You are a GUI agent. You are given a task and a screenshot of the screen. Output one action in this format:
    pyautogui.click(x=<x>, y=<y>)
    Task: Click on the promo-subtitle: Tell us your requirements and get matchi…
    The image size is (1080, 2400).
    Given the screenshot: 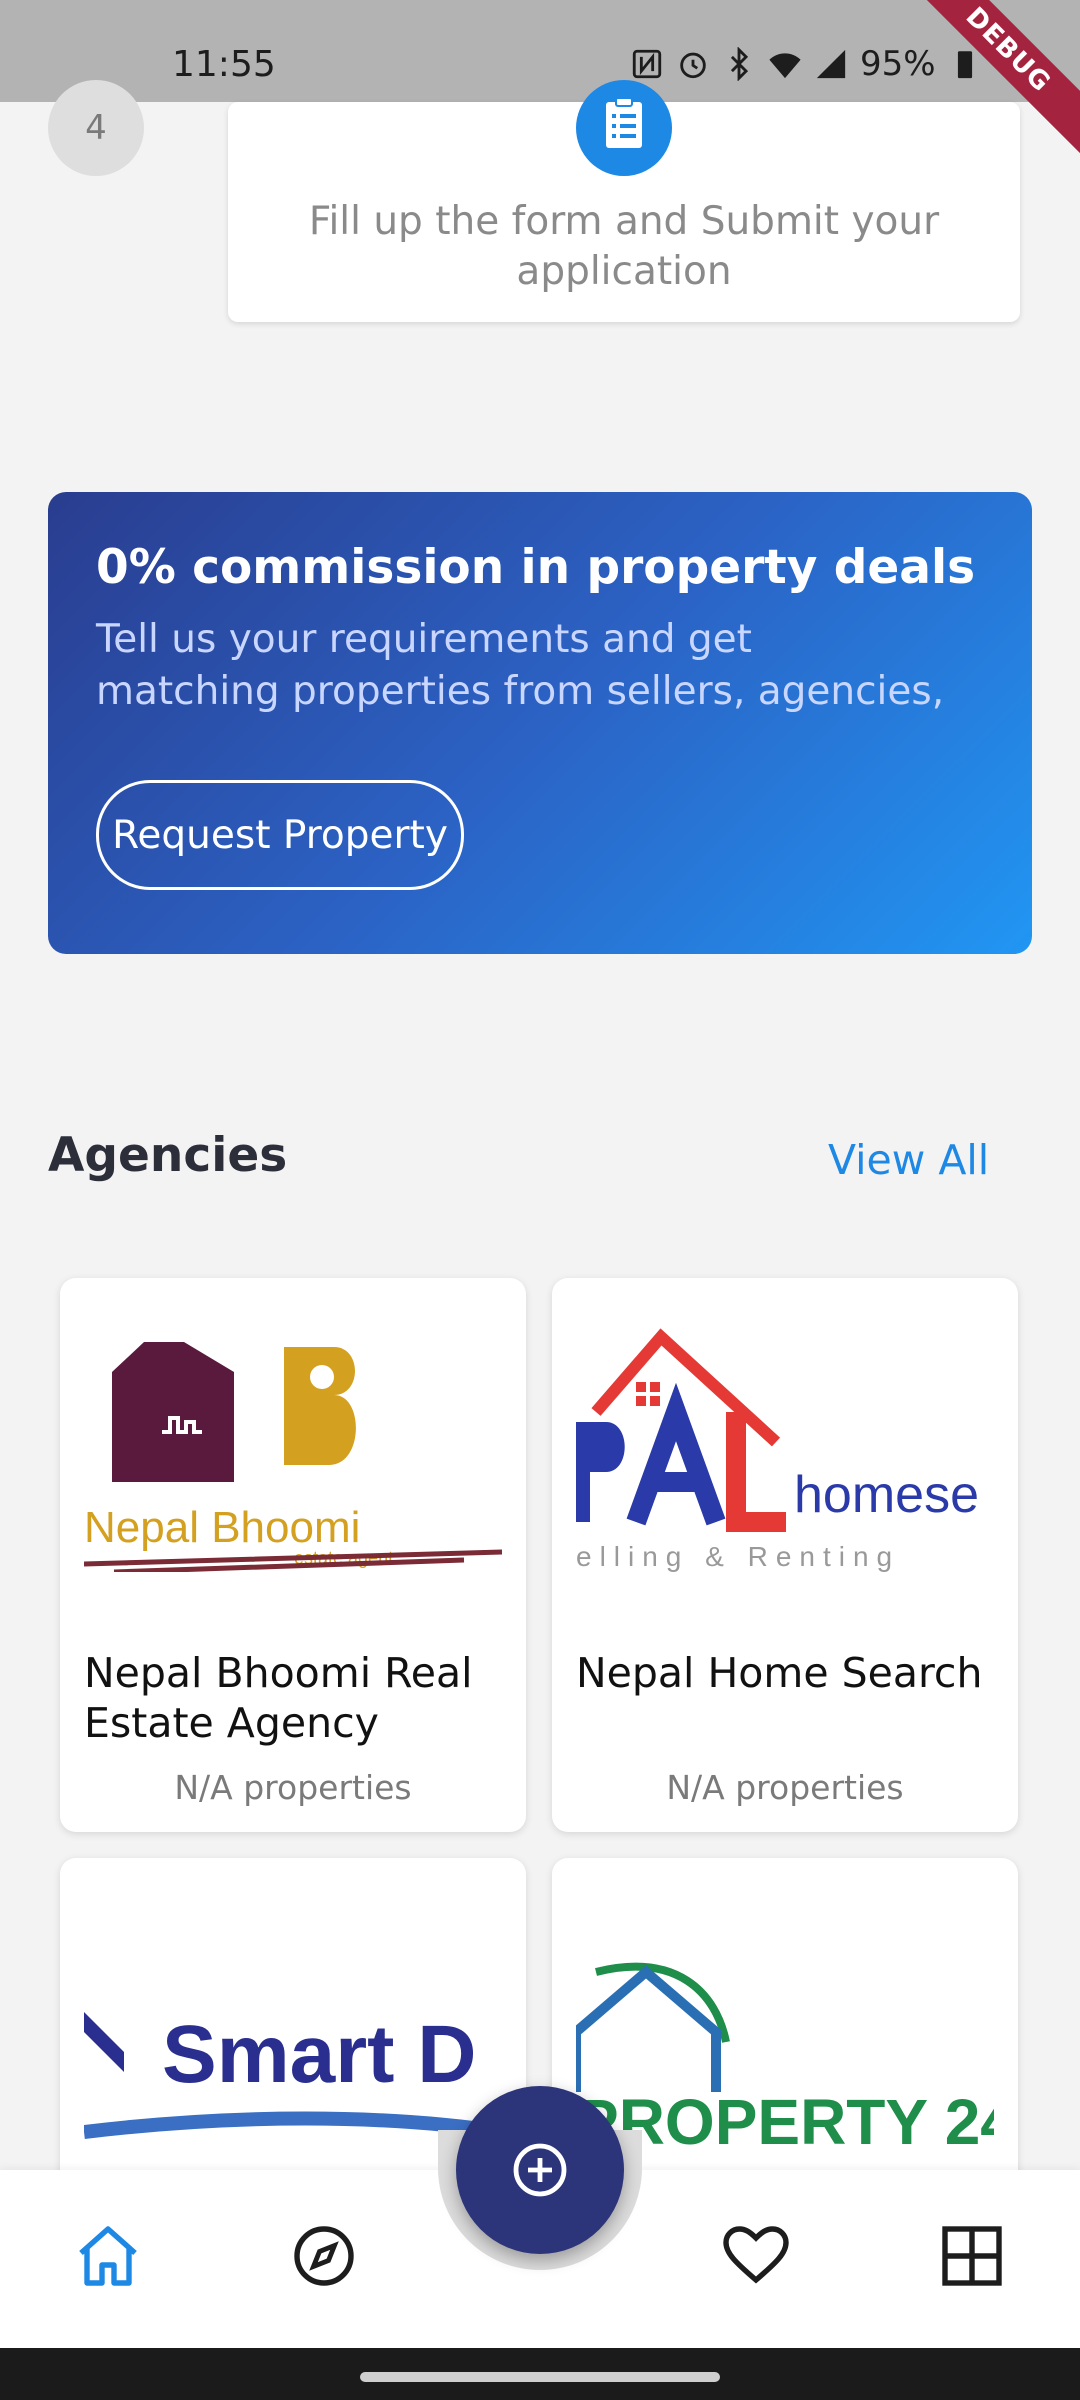 What is the action you would take?
    pyautogui.click(x=546, y=666)
    